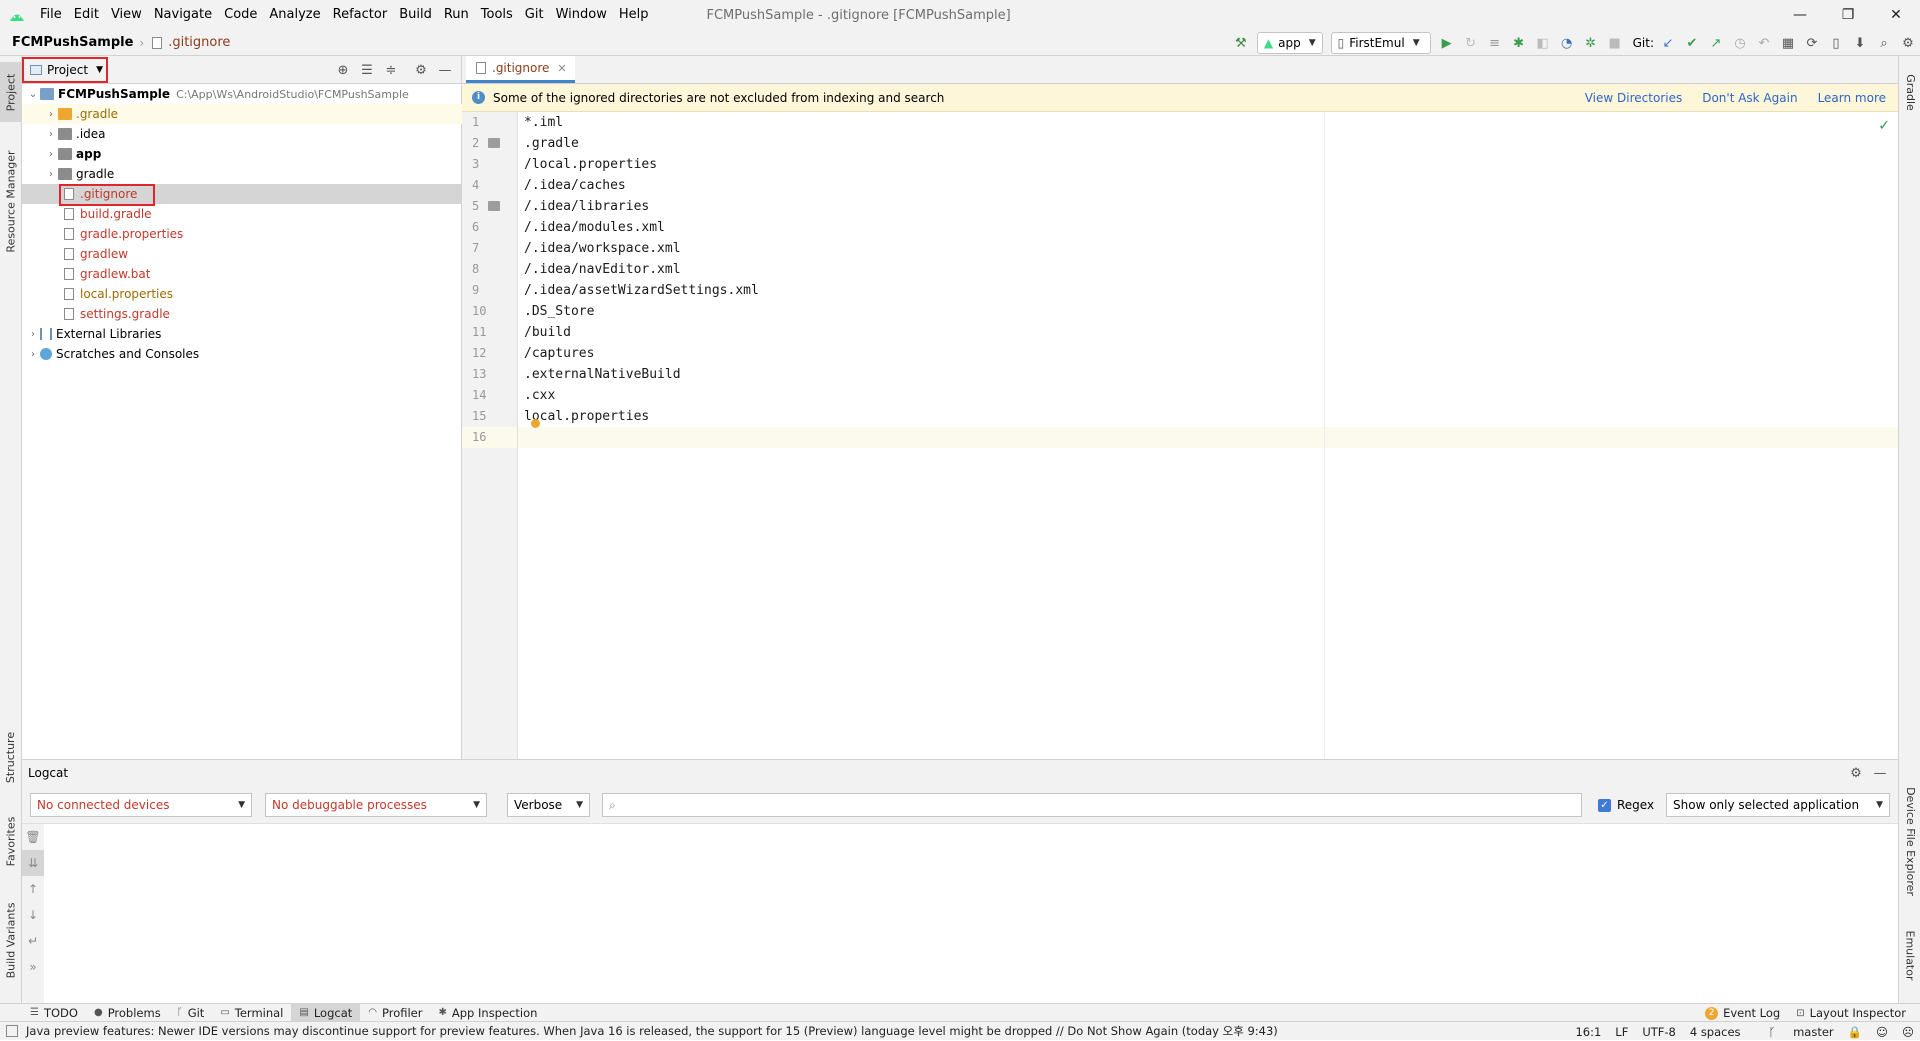 This screenshot has width=1920, height=1041. Describe the element at coordinates (11, 940) in the screenshot. I see `tool-tab-build-variants: Build Variants` at that location.